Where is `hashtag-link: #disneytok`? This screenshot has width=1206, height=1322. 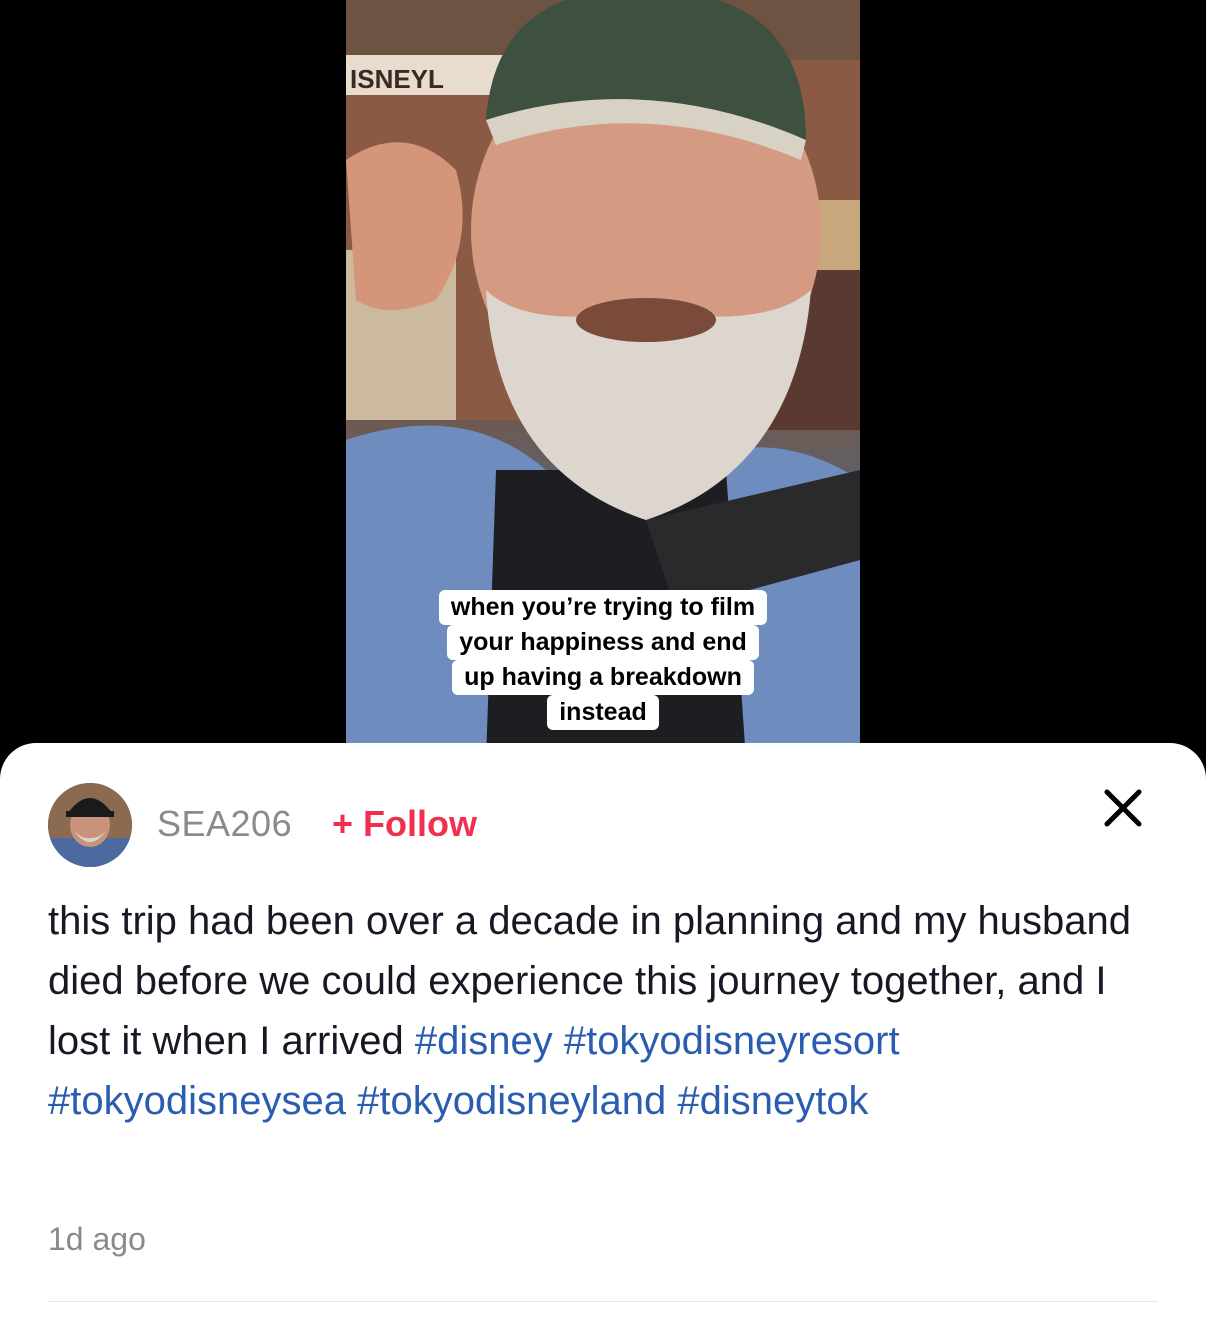 hashtag-link: #disneytok is located at coordinates (772, 1101).